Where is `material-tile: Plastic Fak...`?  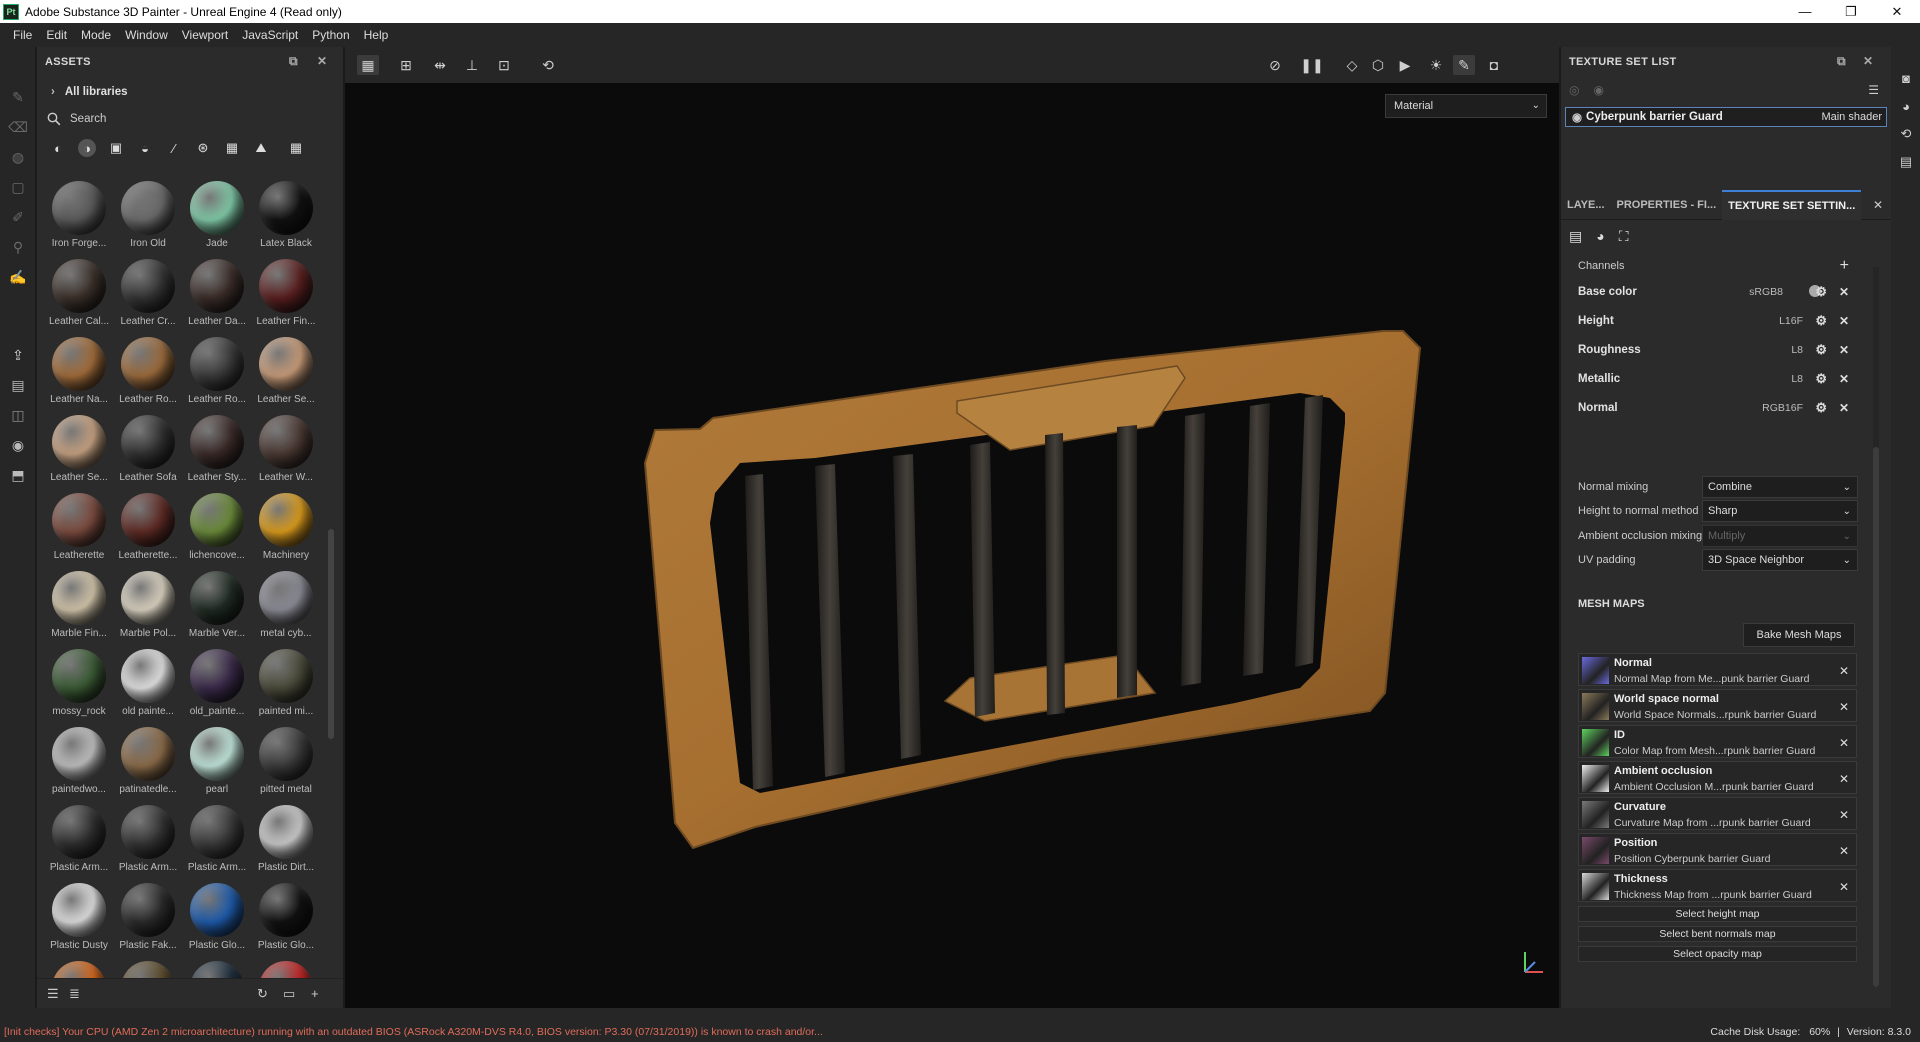
material-tile: Plastic Fak... is located at coordinates (148, 920).